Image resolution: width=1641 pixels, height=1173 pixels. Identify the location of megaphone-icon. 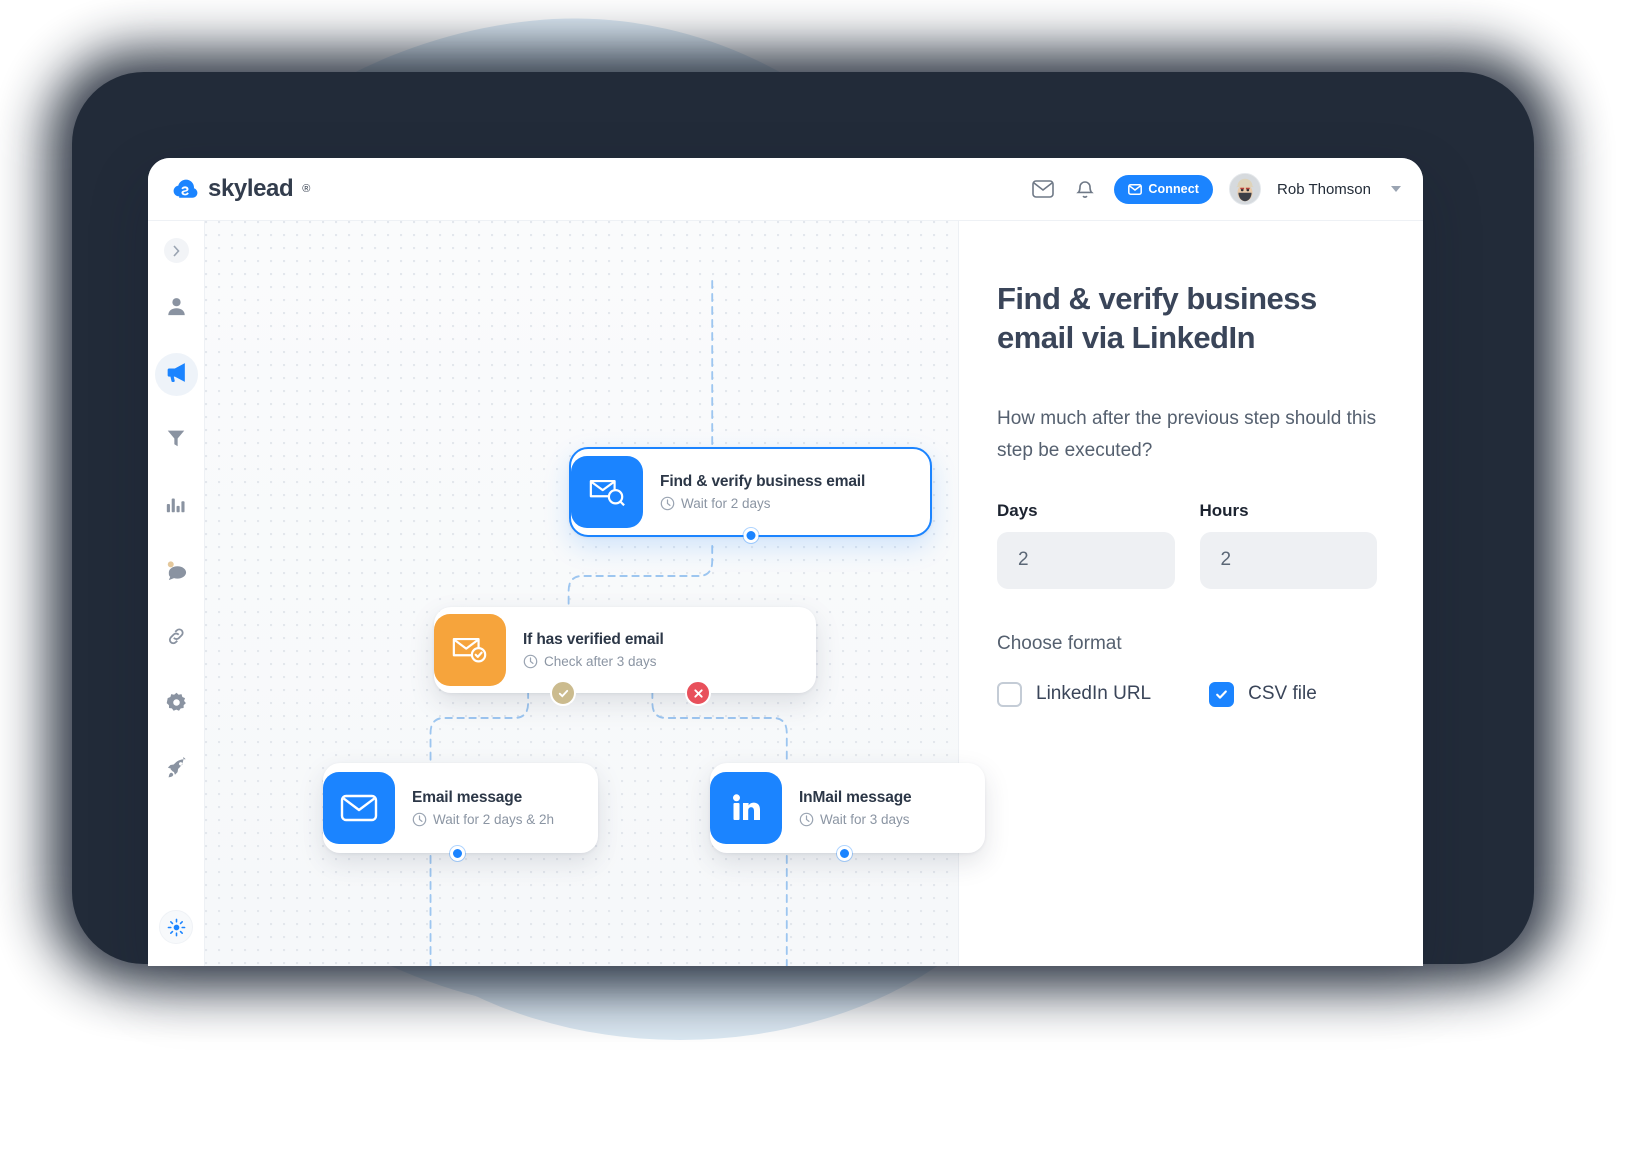
(176, 375).